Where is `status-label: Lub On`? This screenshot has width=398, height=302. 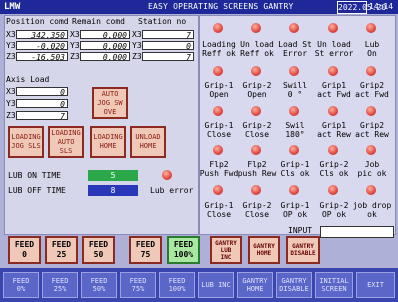
status-label: Lub On is located at coordinates (372, 49).